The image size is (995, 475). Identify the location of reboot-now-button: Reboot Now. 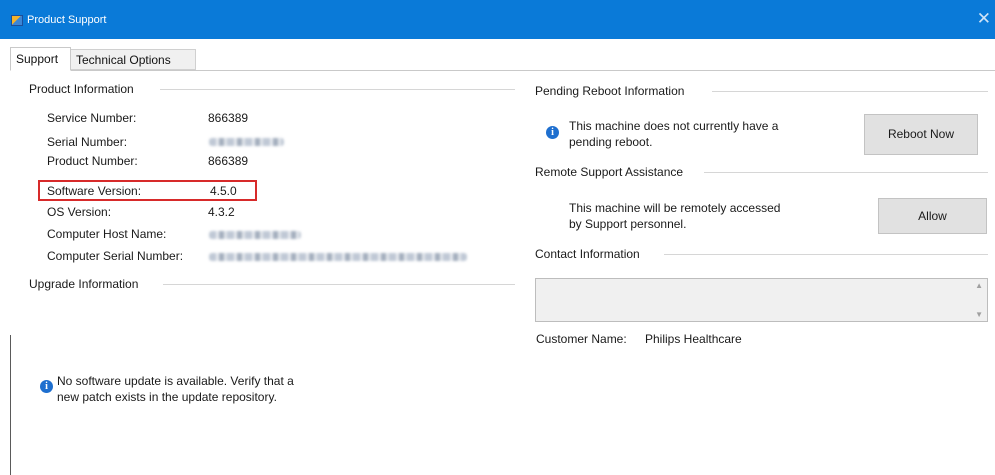
(921, 134).